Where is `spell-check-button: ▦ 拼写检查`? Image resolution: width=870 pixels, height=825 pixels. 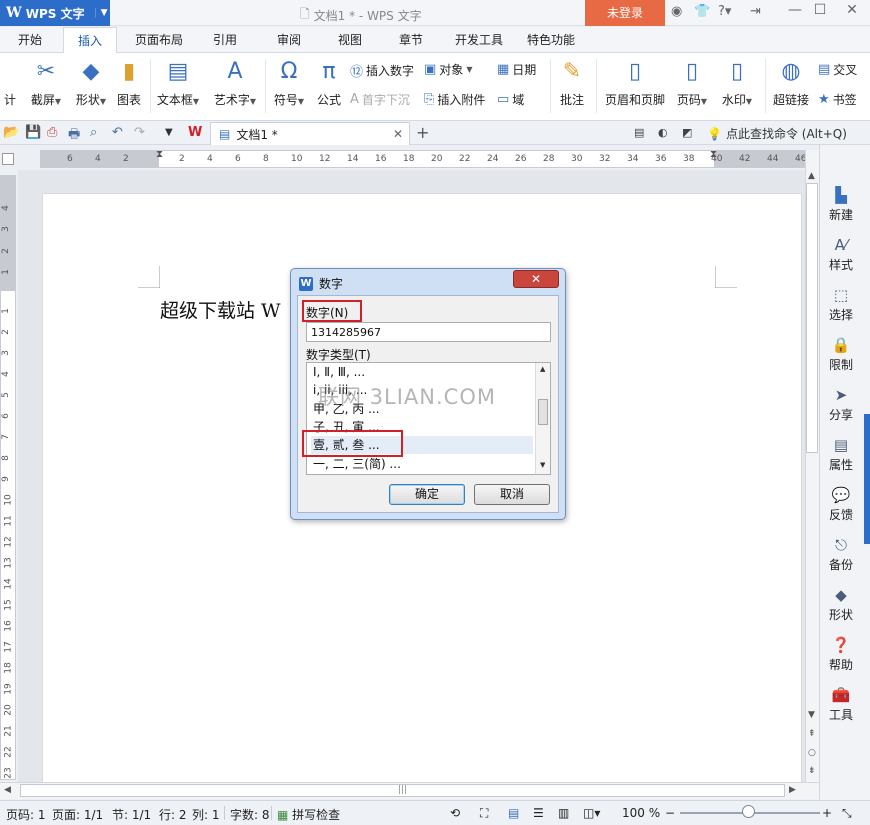 spell-check-button: ▦ 拼写检查 is located at coordinates (308, 814).